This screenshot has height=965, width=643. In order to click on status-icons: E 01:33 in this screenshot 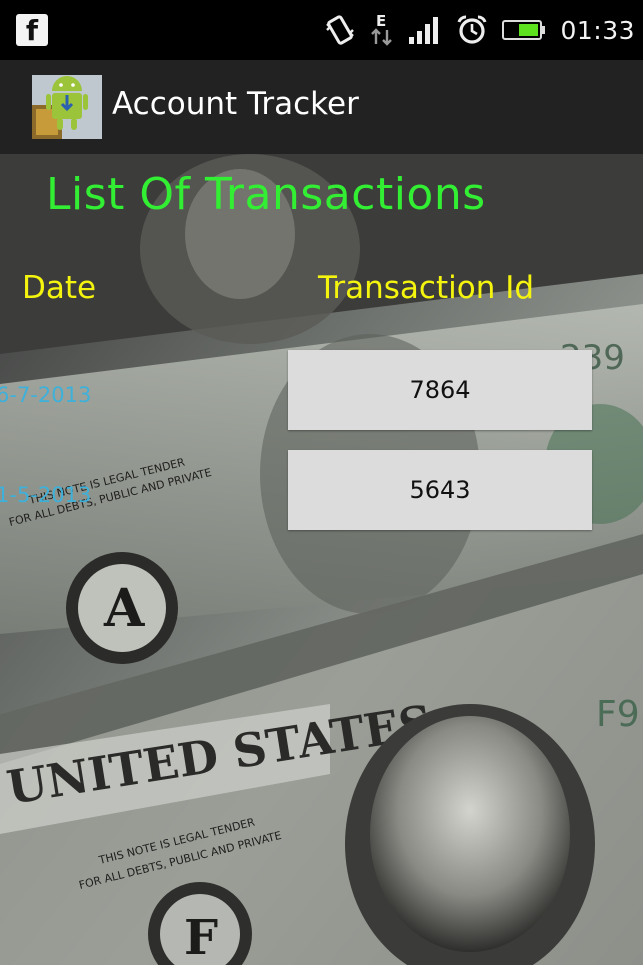, I will do `click(479, 30)`.